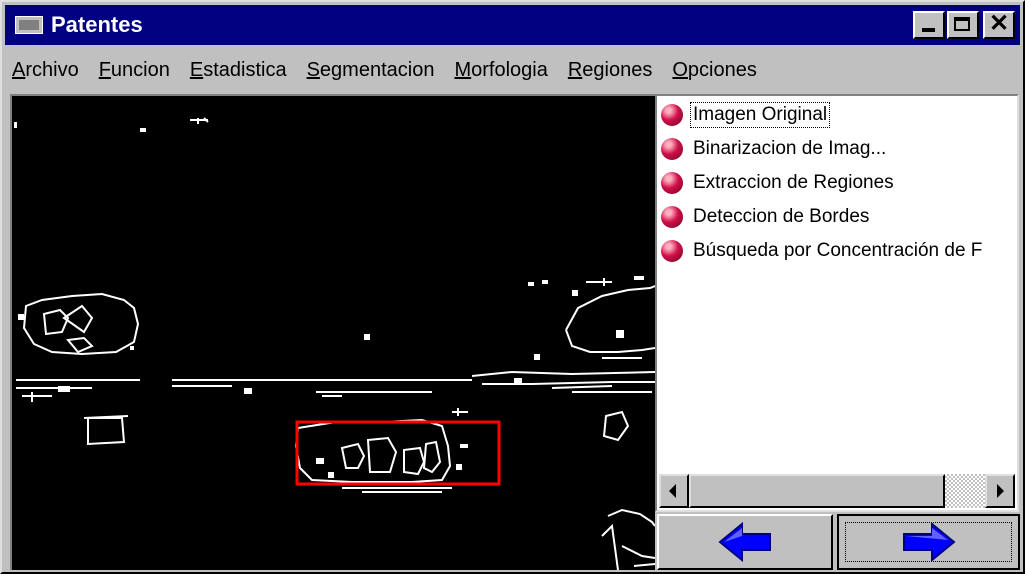  I want to click on menu-label: egmentacion, so click(377, 70).